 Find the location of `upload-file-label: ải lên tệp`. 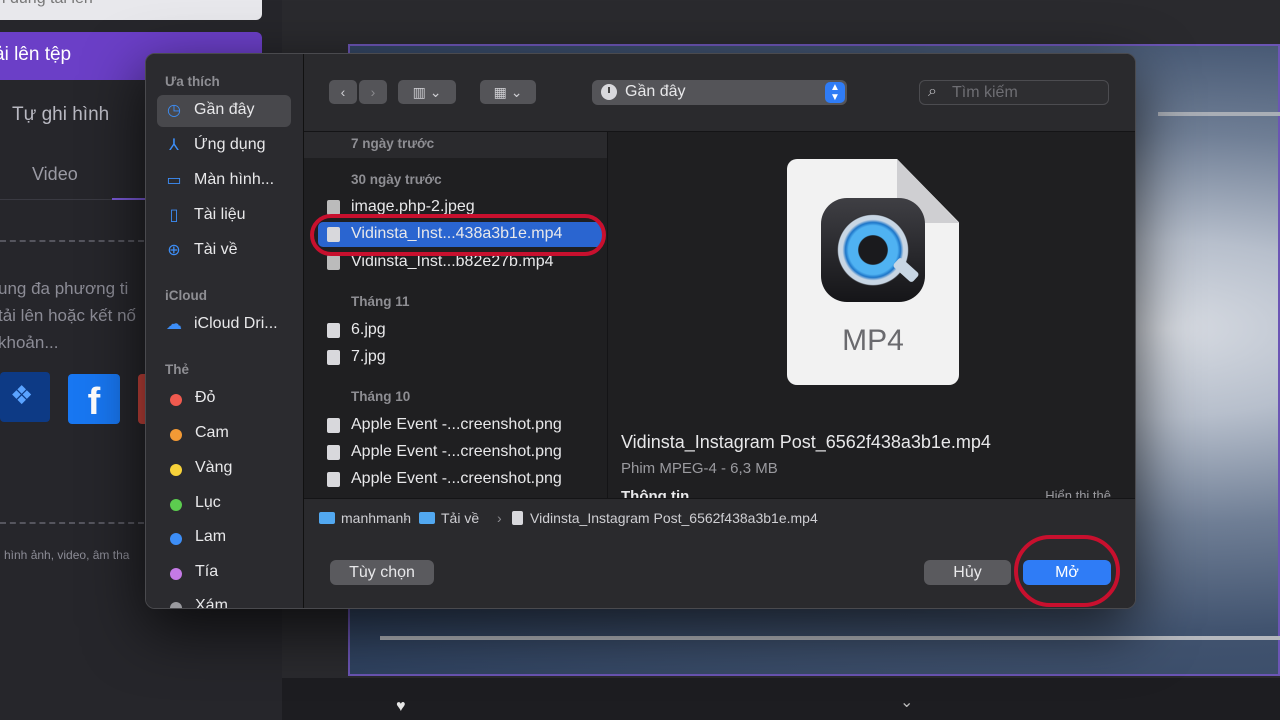

upload-file-label: ải lên tệp is located at coordinates (36, 54).